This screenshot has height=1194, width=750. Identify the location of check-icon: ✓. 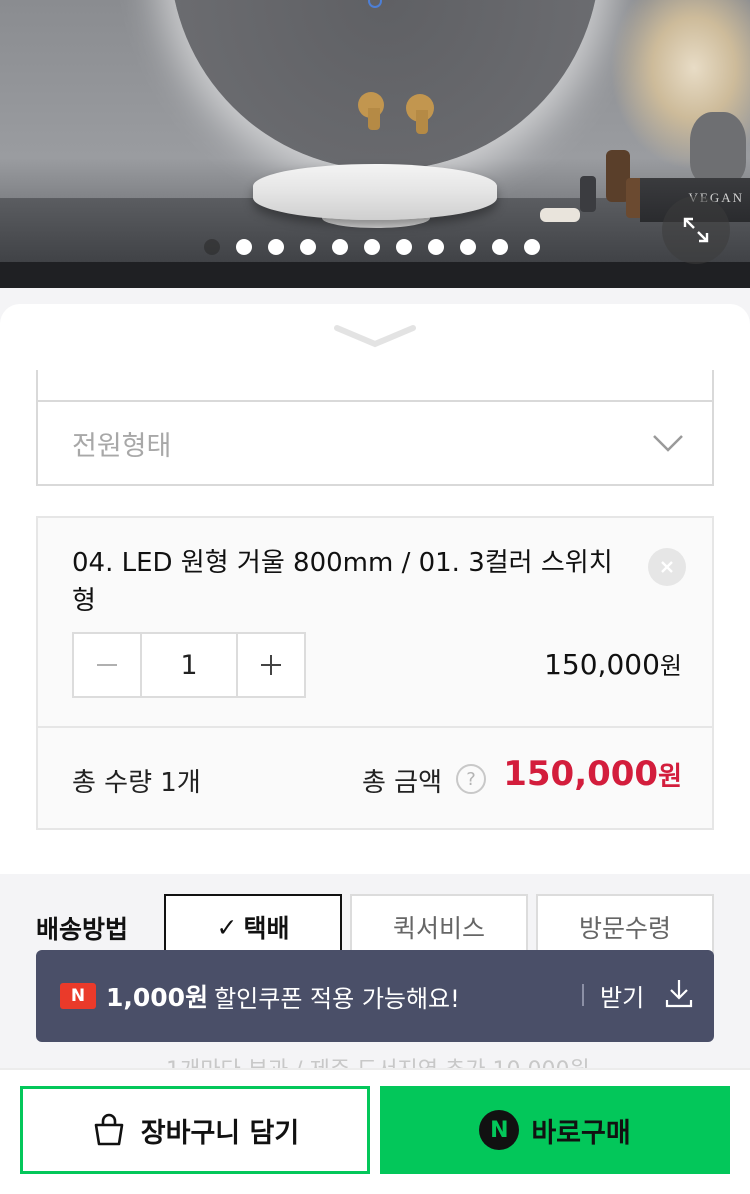
(227, 927).